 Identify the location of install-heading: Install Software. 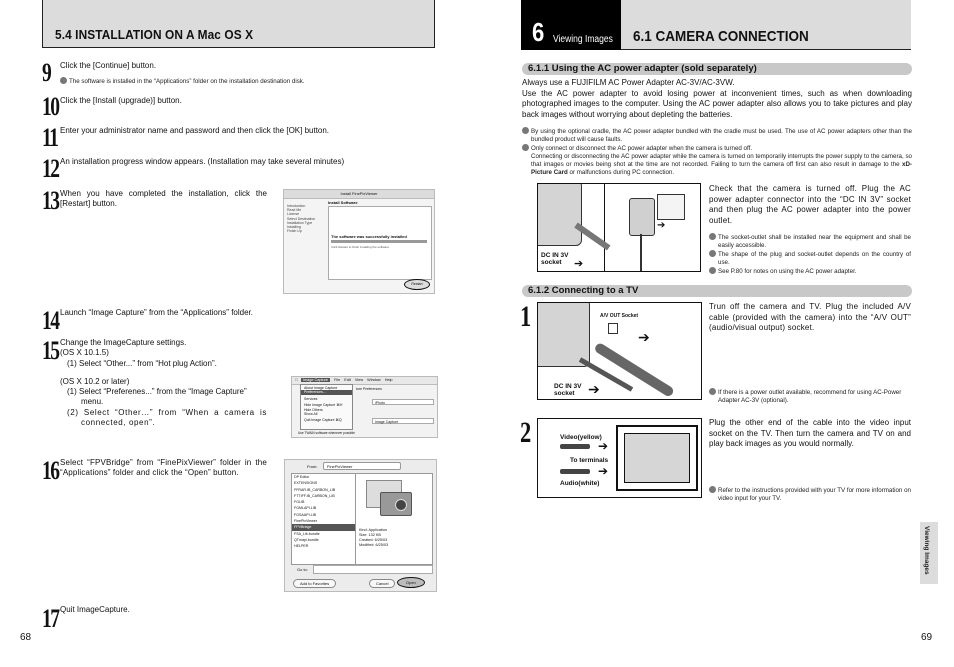
(343, 202).